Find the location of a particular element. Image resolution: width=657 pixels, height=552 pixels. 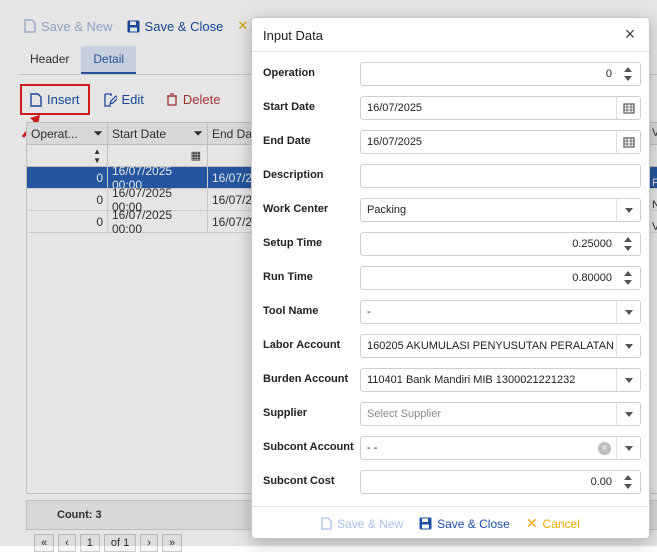

start-date-label: Start Date is located at coordinates (289, 107).